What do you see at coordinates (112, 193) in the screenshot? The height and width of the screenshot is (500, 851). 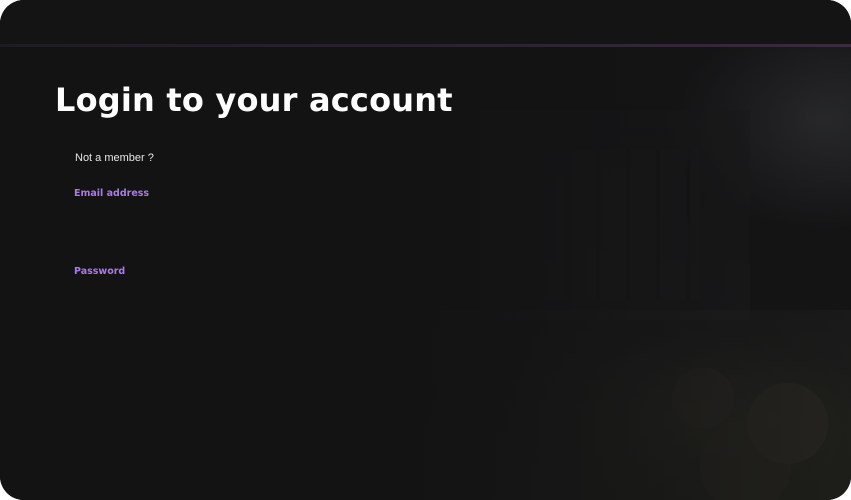 I see `email-label: Email address` at bounding box center [112, 193].